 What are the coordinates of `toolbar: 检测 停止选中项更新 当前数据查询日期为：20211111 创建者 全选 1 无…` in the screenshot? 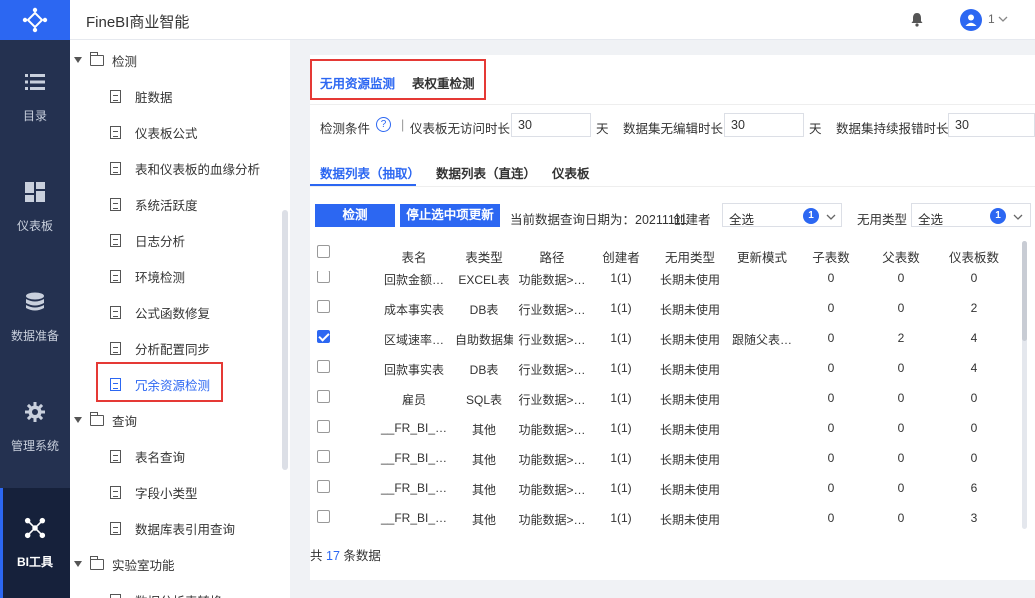 It's located at (672, 216).